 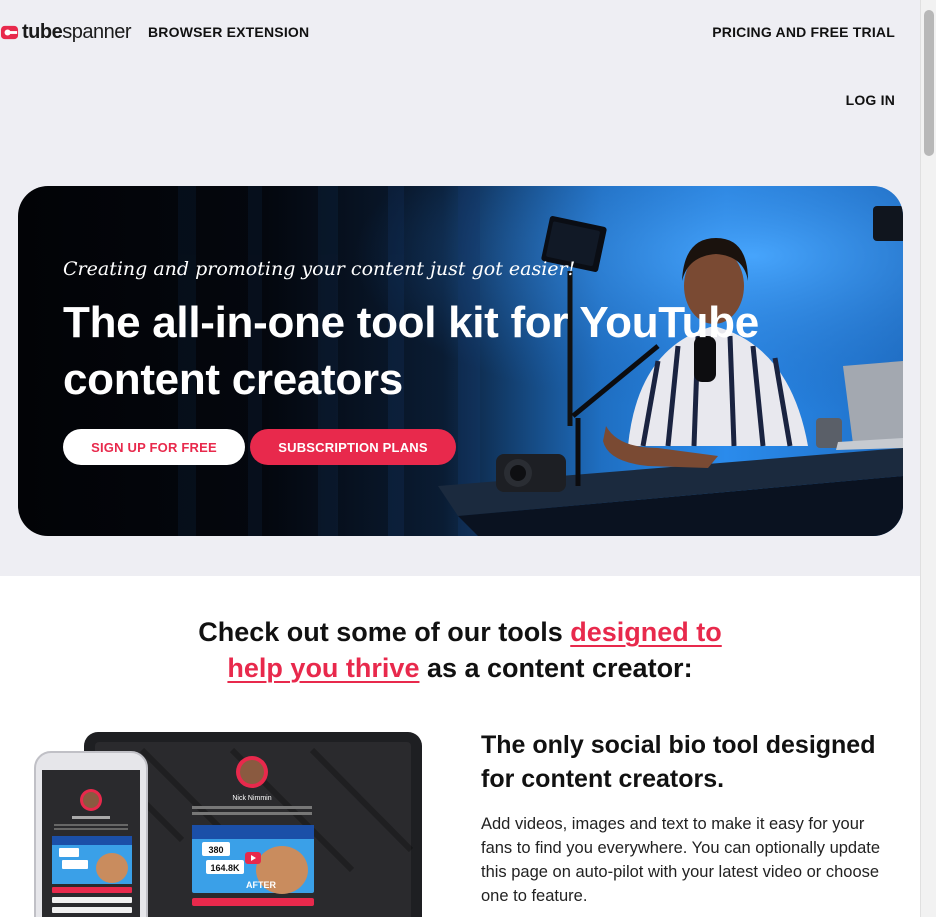 I want to click on bio-page-device-mockup: Nick Nimmin 380 164.8K AFTER, so click(x=228, y=824).